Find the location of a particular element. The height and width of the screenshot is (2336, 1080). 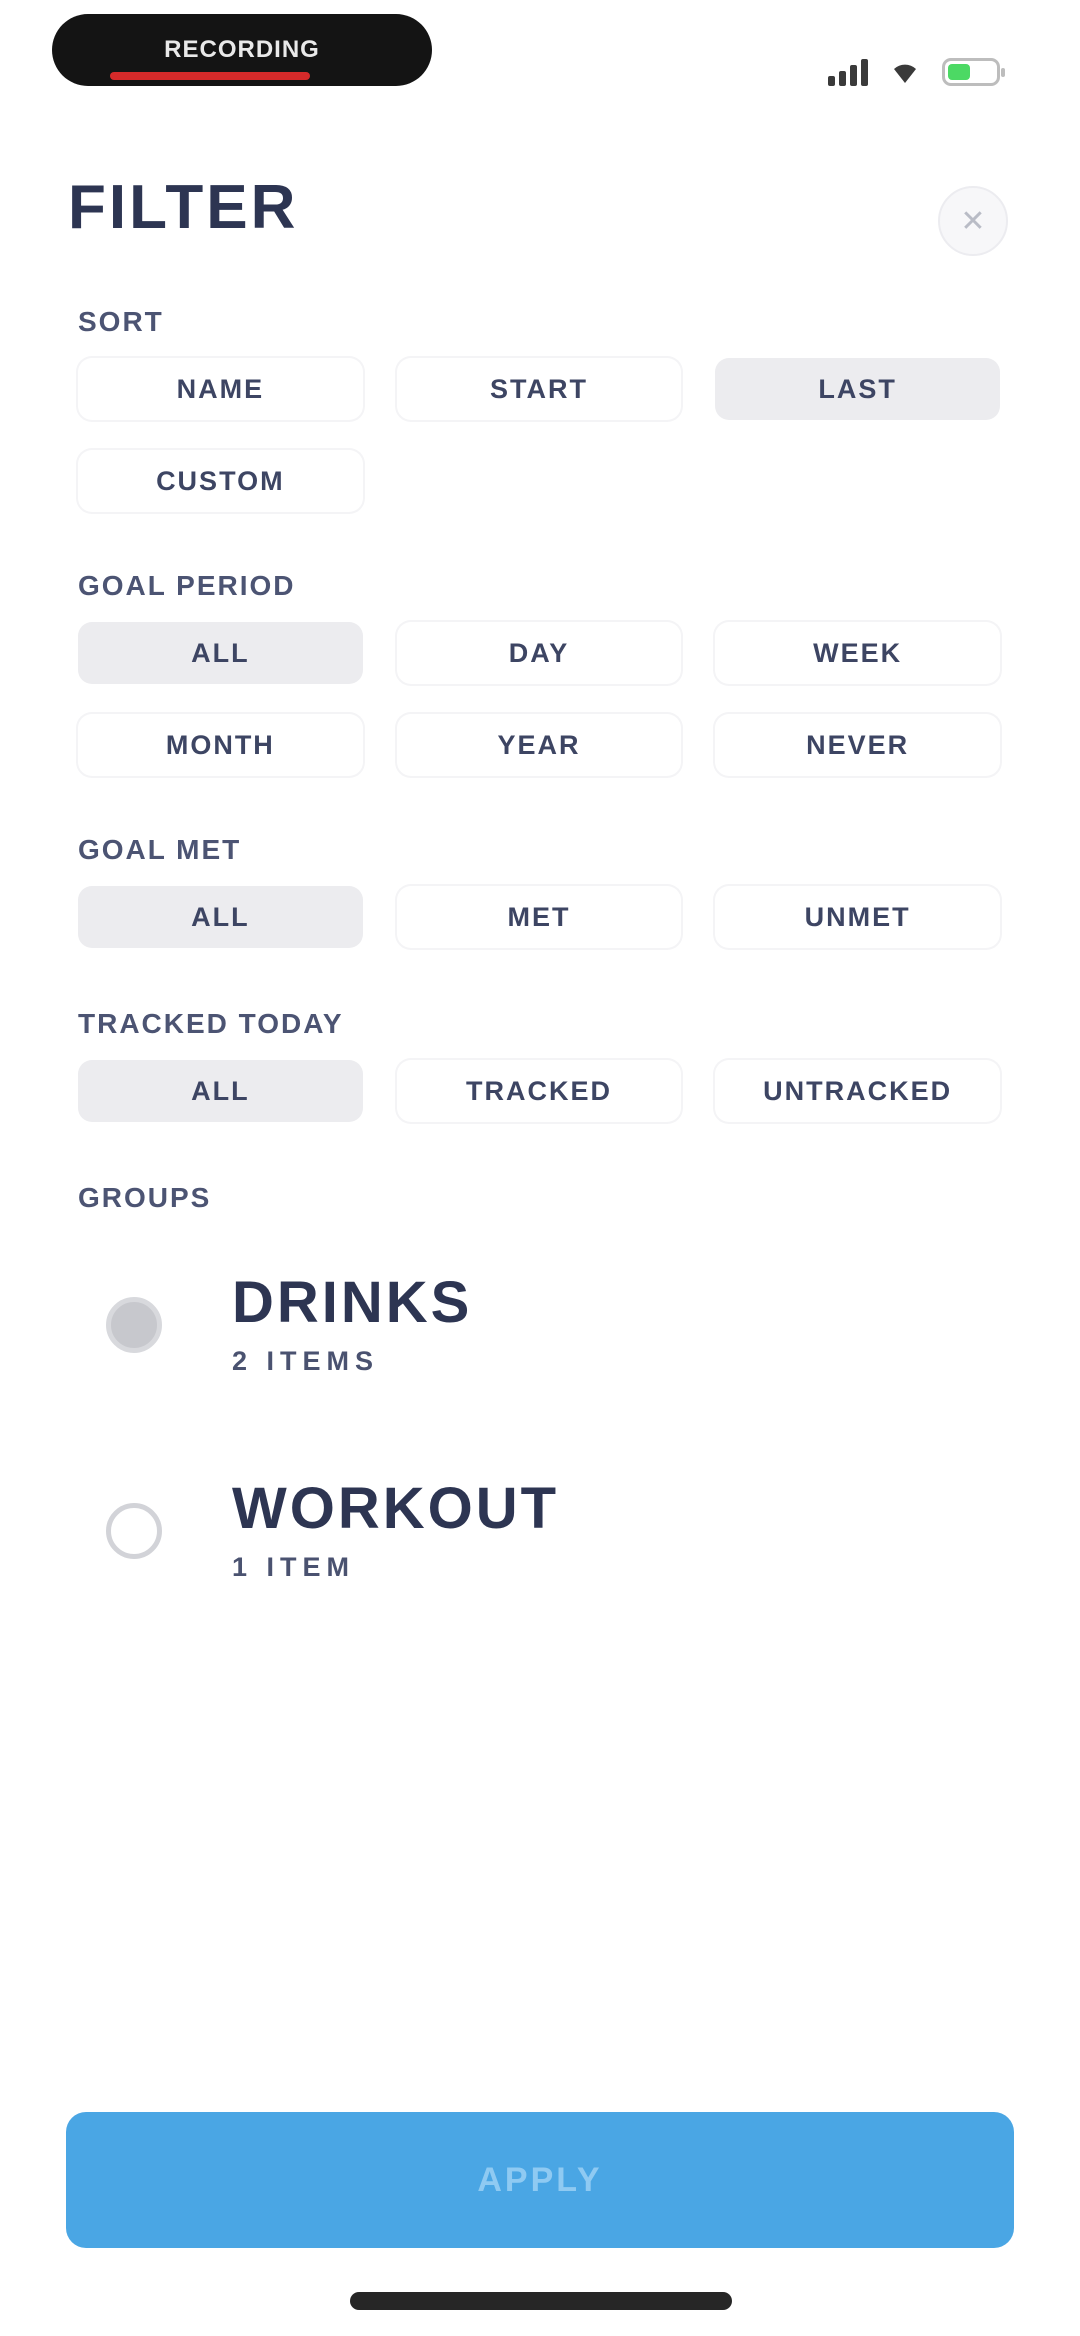

tracked-today-label: TRACKED TODAY is located at coordinates (211, 1023).